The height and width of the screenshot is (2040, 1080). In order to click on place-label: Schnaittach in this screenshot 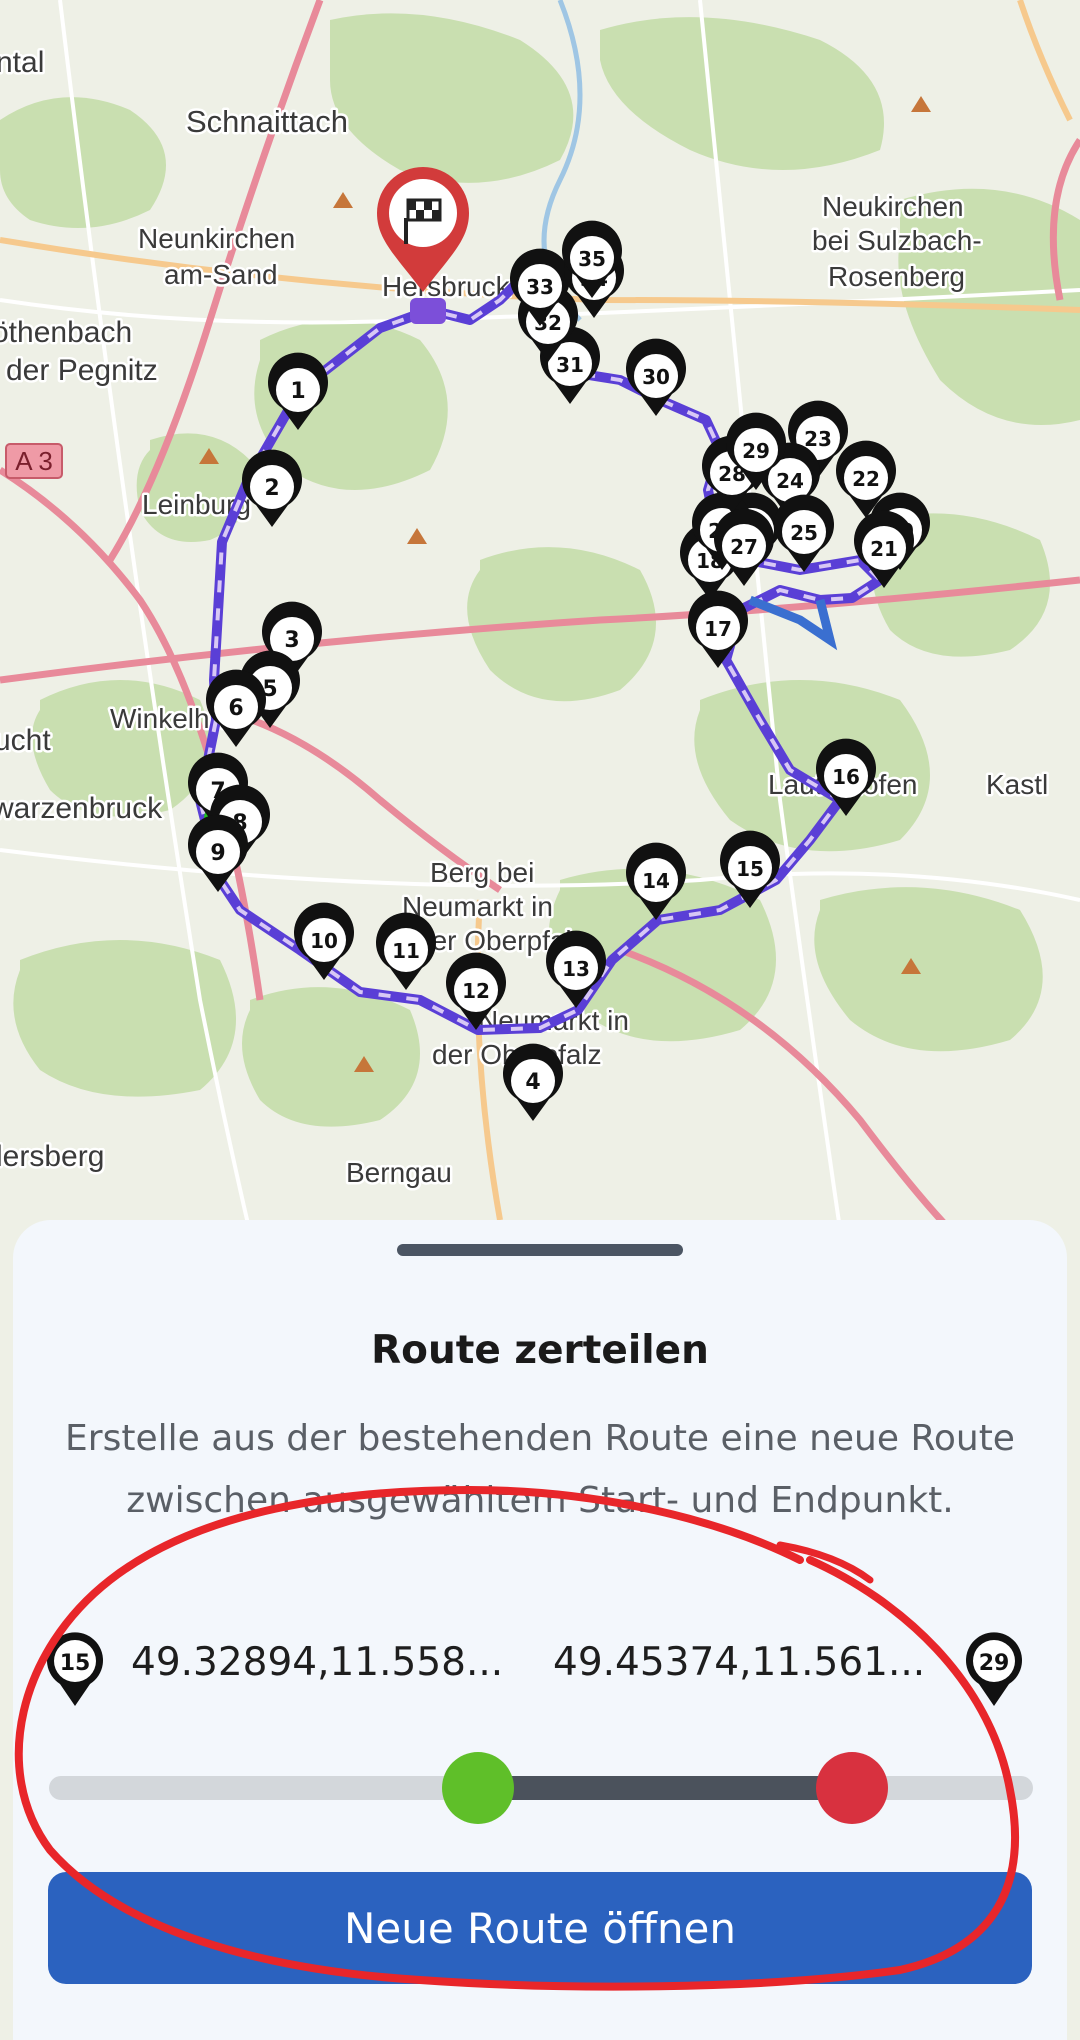, I will do `click(267, 121)`.